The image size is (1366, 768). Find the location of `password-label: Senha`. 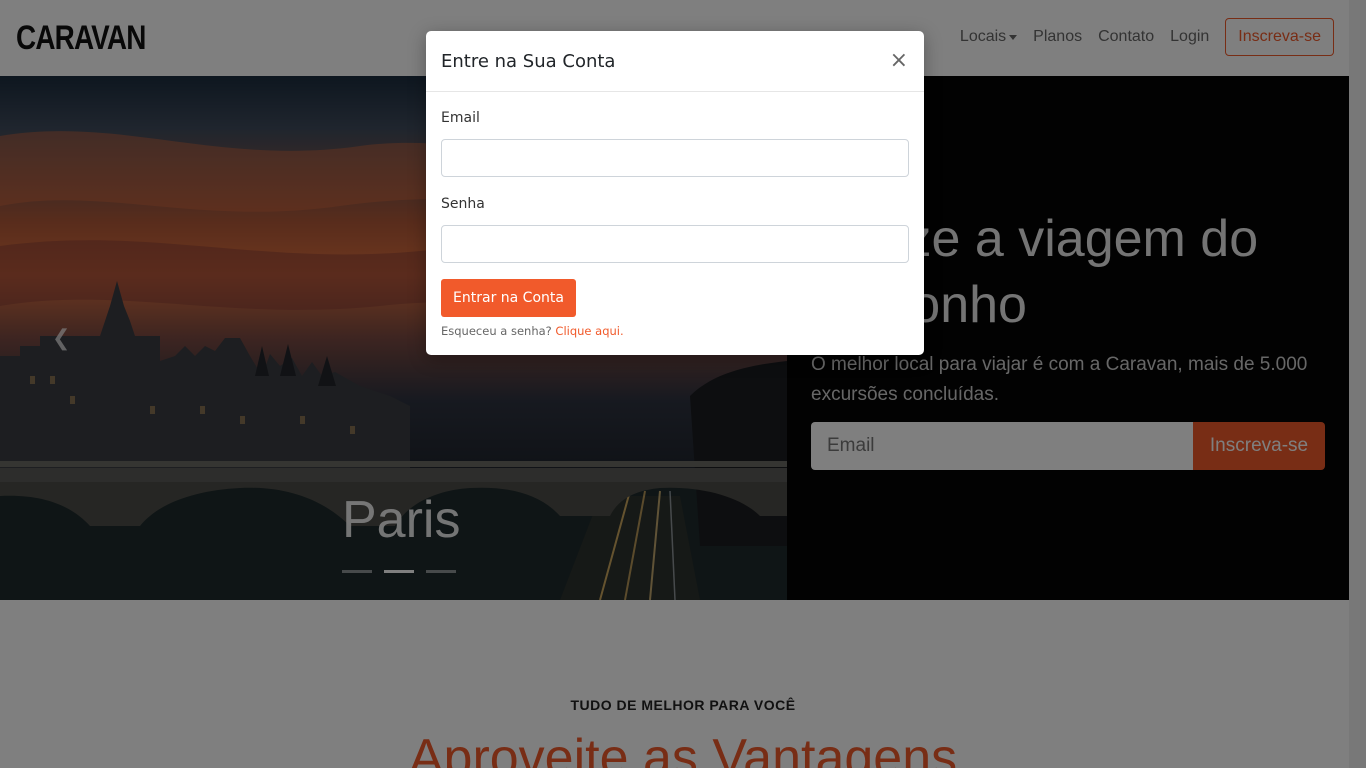

password-label: Senha is located at coordinates (463, 204).